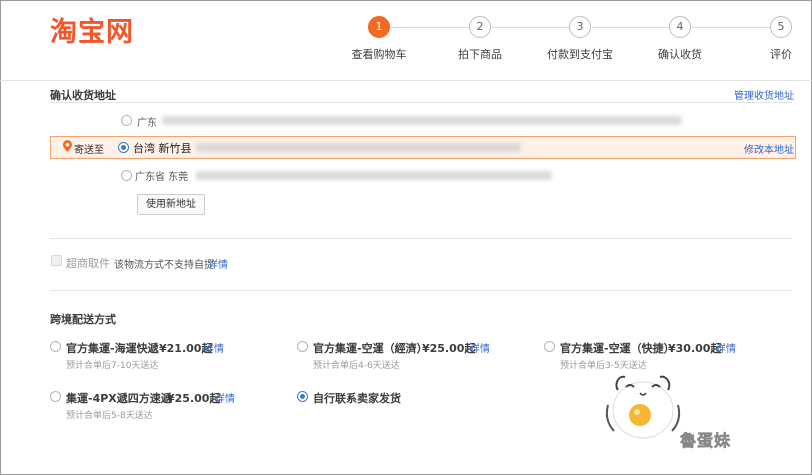 The width and height of the screenshot is (812, 475). I want to click on watermark-text: 魯蛋妹, so click(706, 441).